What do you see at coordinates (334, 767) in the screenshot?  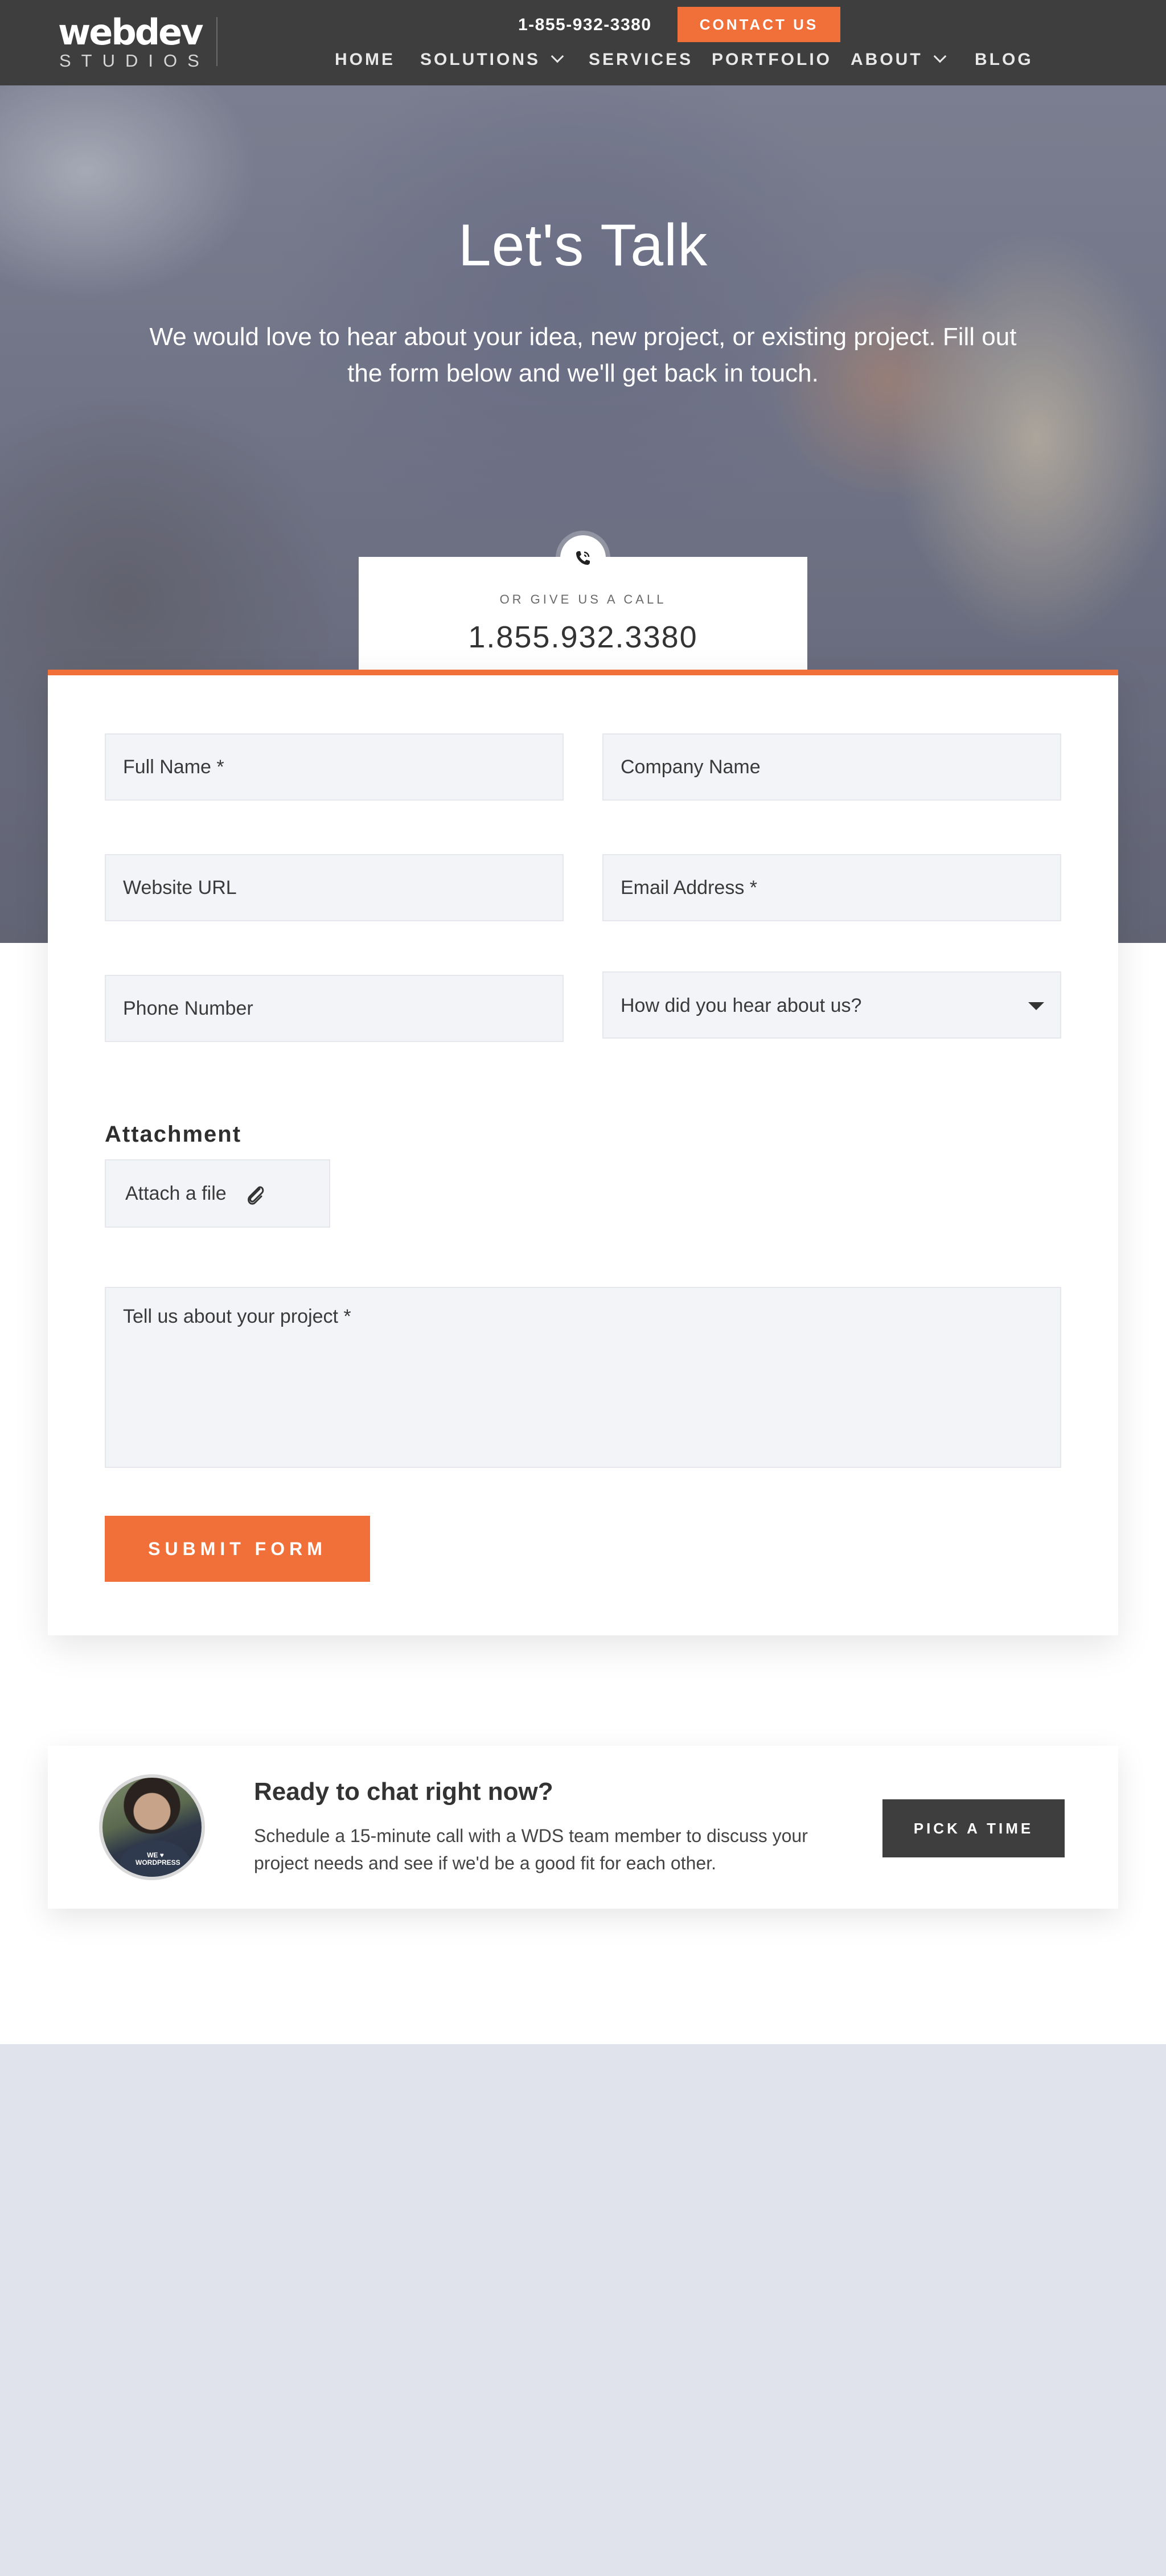 I see `full-name-field: Full Name *` at bounding box center [334, 767].